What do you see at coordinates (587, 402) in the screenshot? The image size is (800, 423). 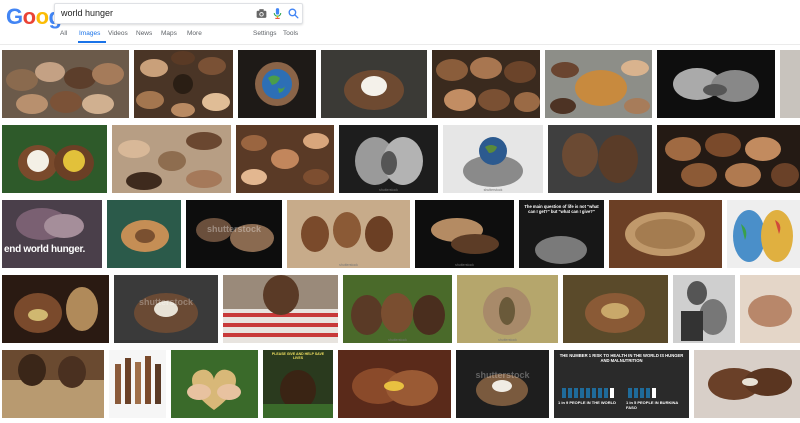 I see `stat-text: 1 in 9 PEOPLE IN THE WORLD` at bounding box center [587, 402].